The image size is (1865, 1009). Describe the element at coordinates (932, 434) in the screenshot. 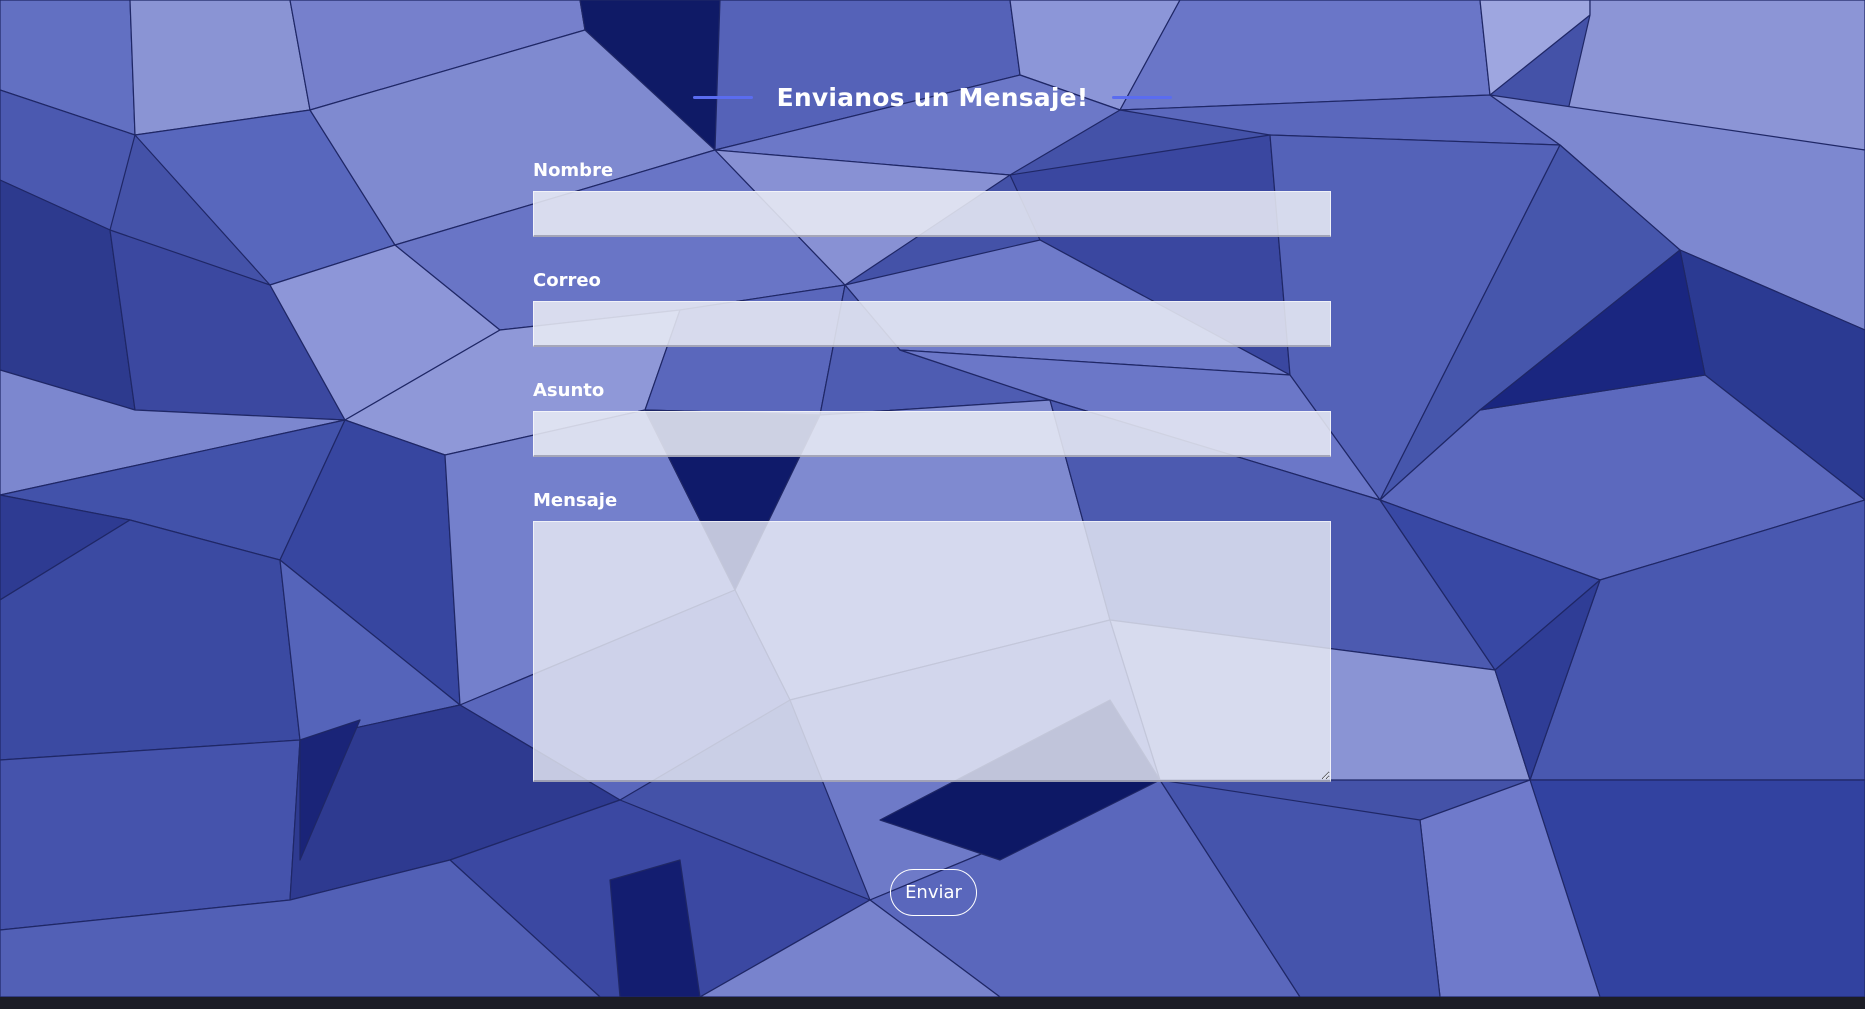

I see `asunto-input` at that location.